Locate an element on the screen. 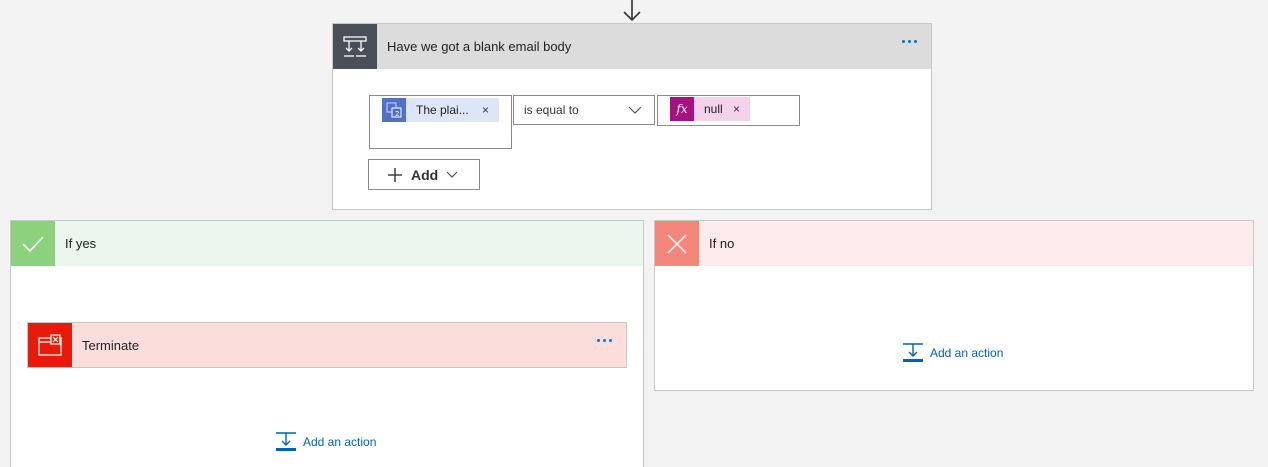 The image size is (1268, 467). dynamic-content-token: 2 The plai... × is located at coordinates (440, 110).